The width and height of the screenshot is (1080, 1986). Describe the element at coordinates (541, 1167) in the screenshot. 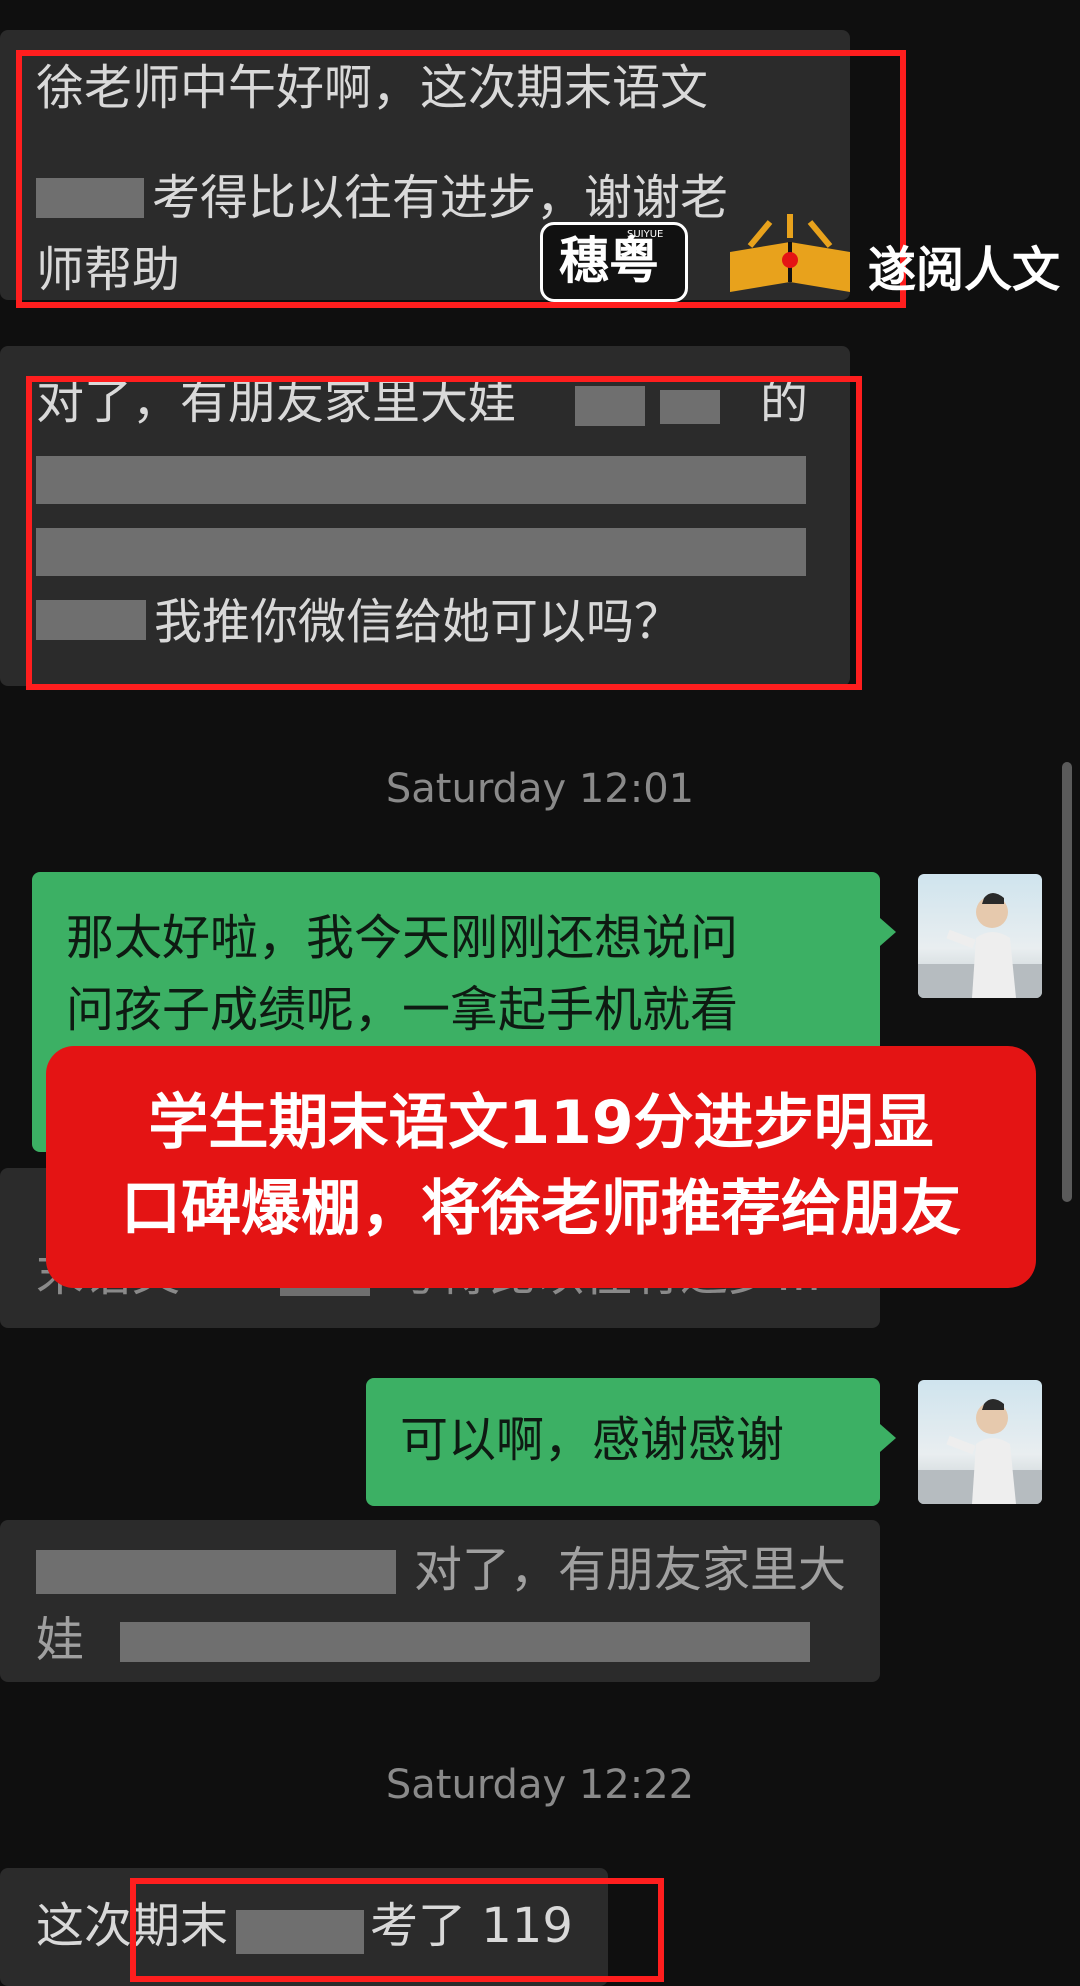

I see `caption-overlay: 学生期末语文119分进步明显 口碑爆棚，将徐老师推荐给朋友` at that location.